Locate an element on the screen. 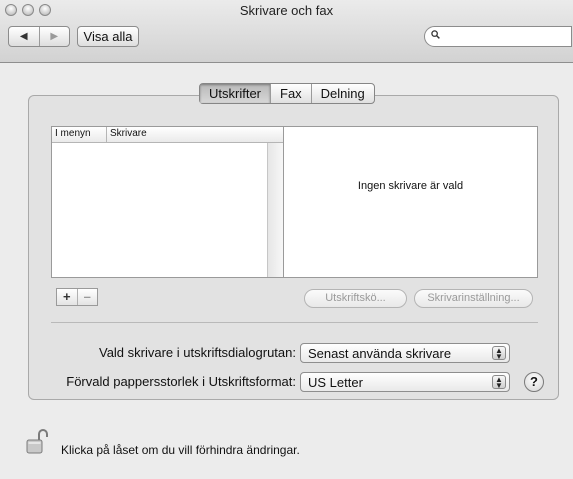  add-printer-button: + is located at coordinates (67, 297).